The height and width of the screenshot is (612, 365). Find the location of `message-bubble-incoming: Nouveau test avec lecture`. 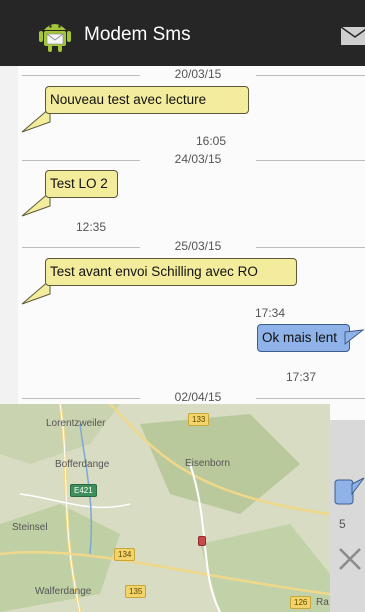

message-bubble-incoming: Nouveau test avec lecture is located at coordinates (147, 100).